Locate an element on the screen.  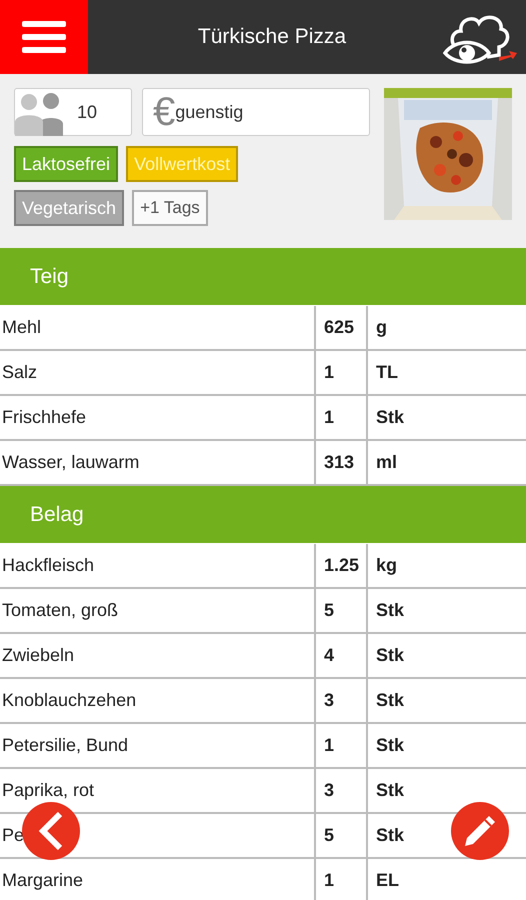
servings-value: 10 is located at coordinates (87, 112).